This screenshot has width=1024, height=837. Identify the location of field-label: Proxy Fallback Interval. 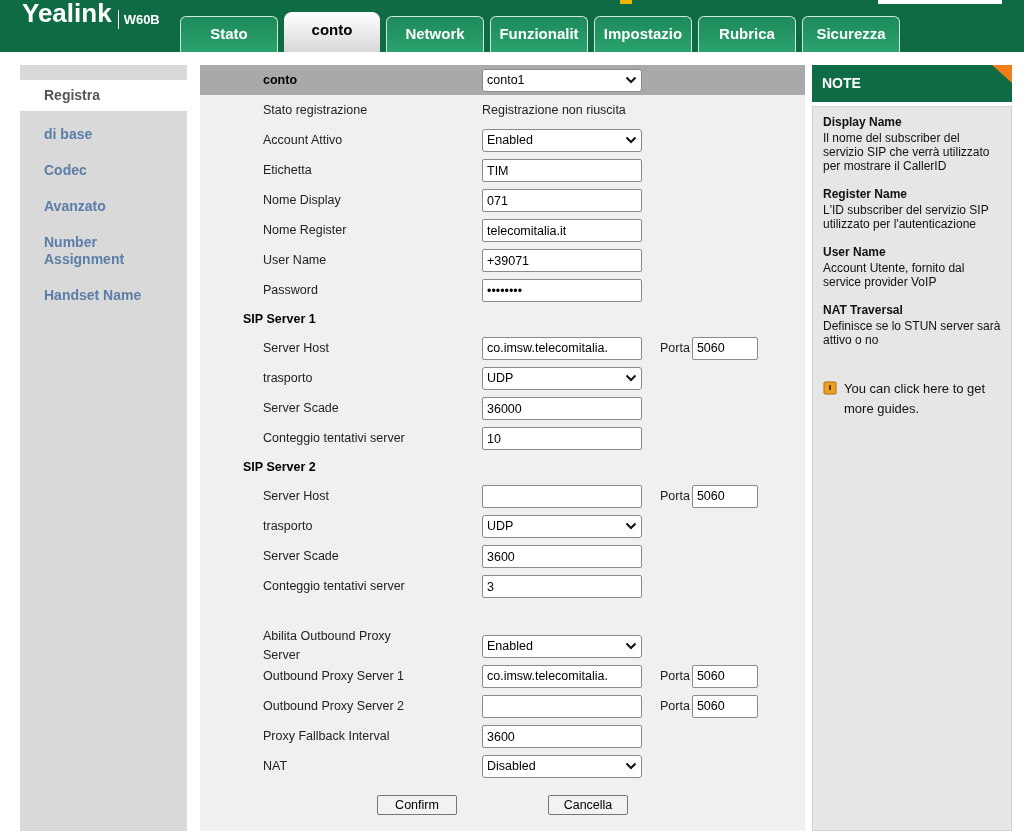
(326, 736).